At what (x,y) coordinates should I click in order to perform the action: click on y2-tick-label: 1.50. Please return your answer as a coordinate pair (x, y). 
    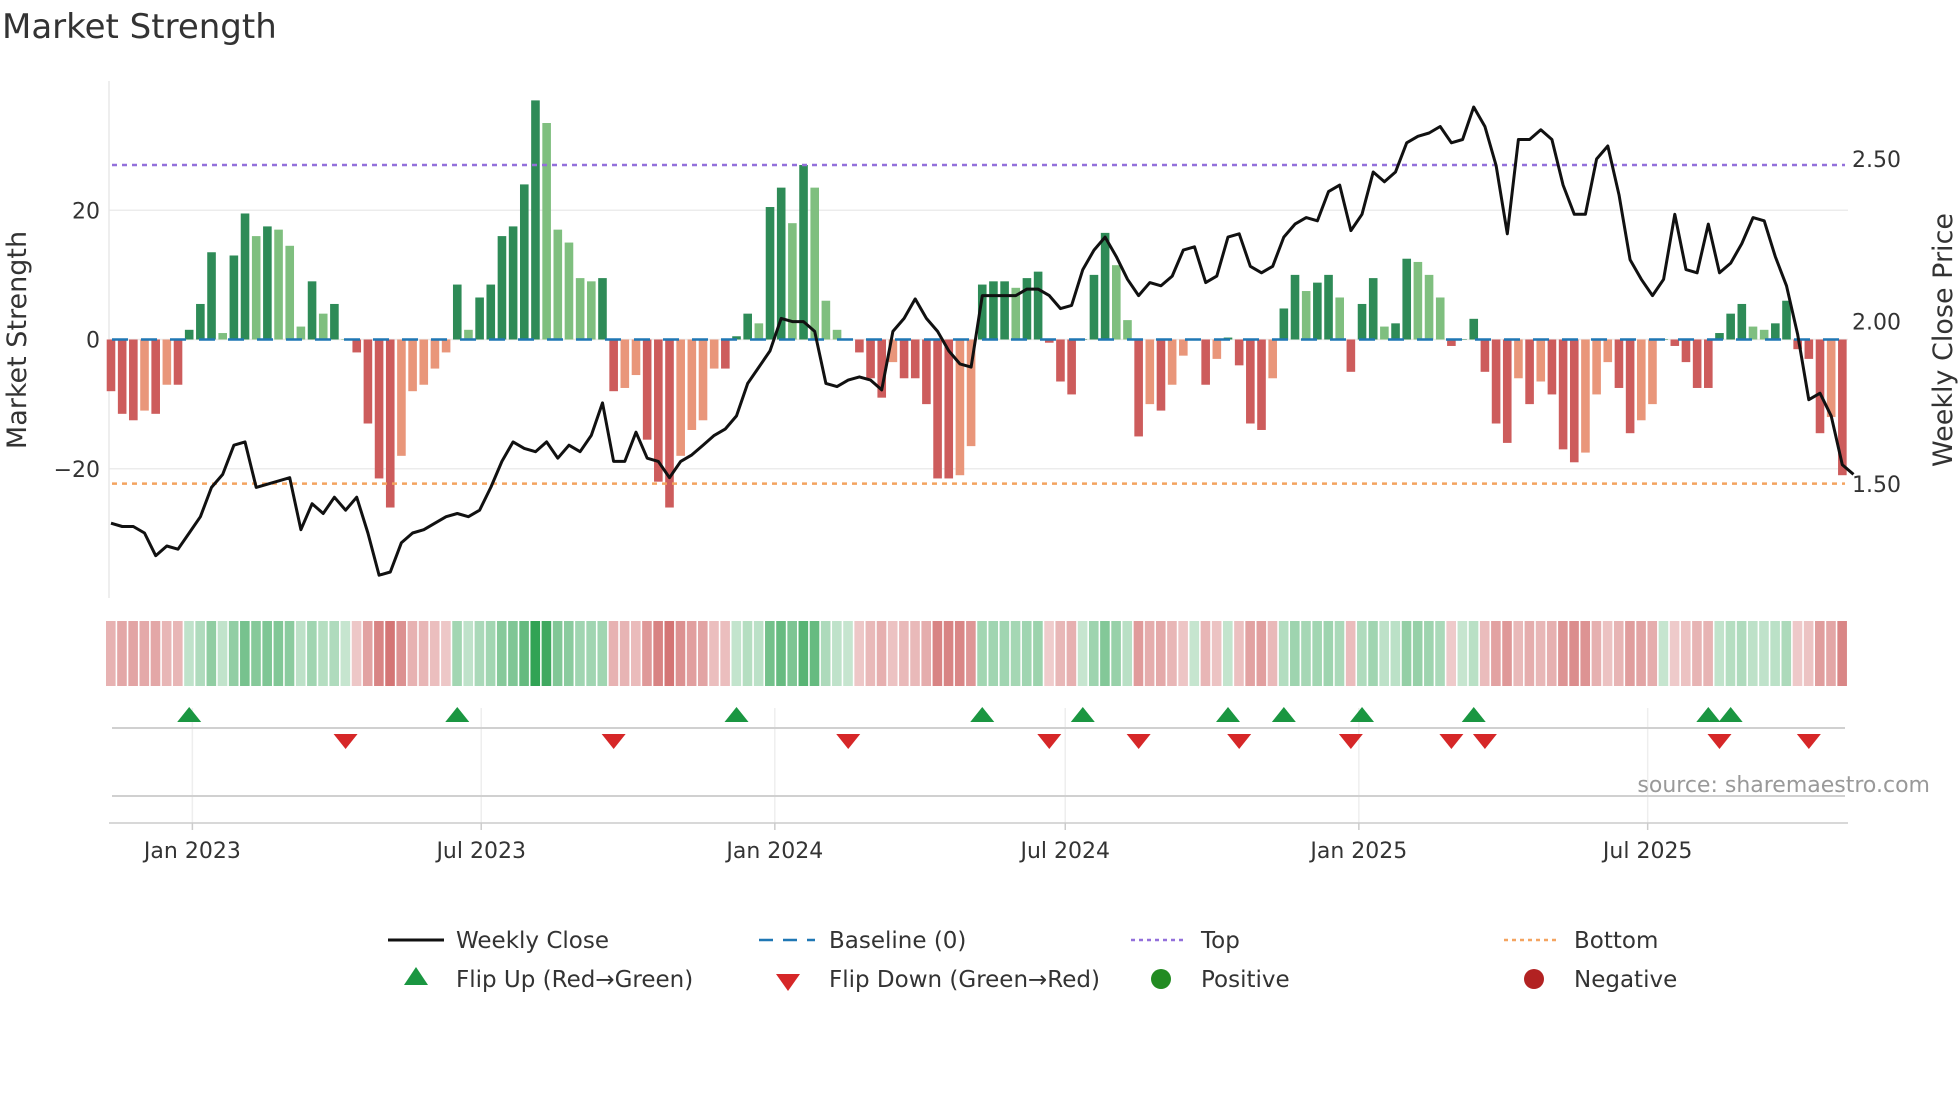
    Looking at the image, I should click on (1876, 485).